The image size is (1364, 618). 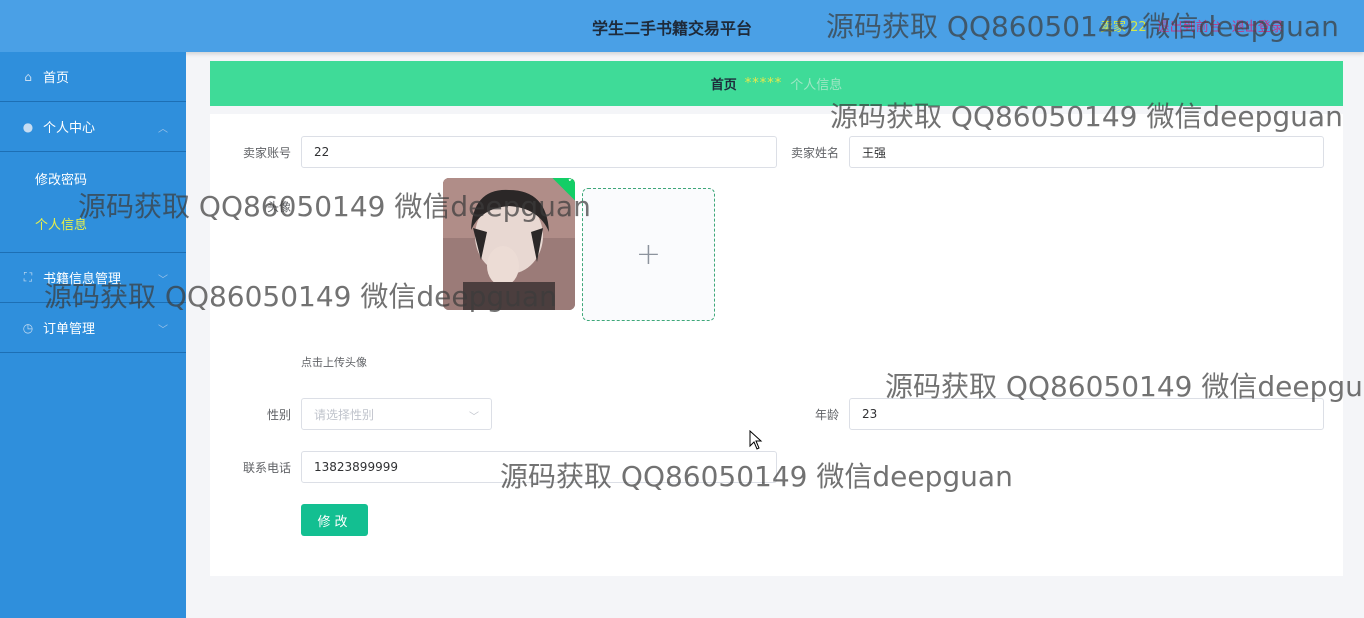 I want to click on home-icon: ⌂, so click(x=28, y=76).